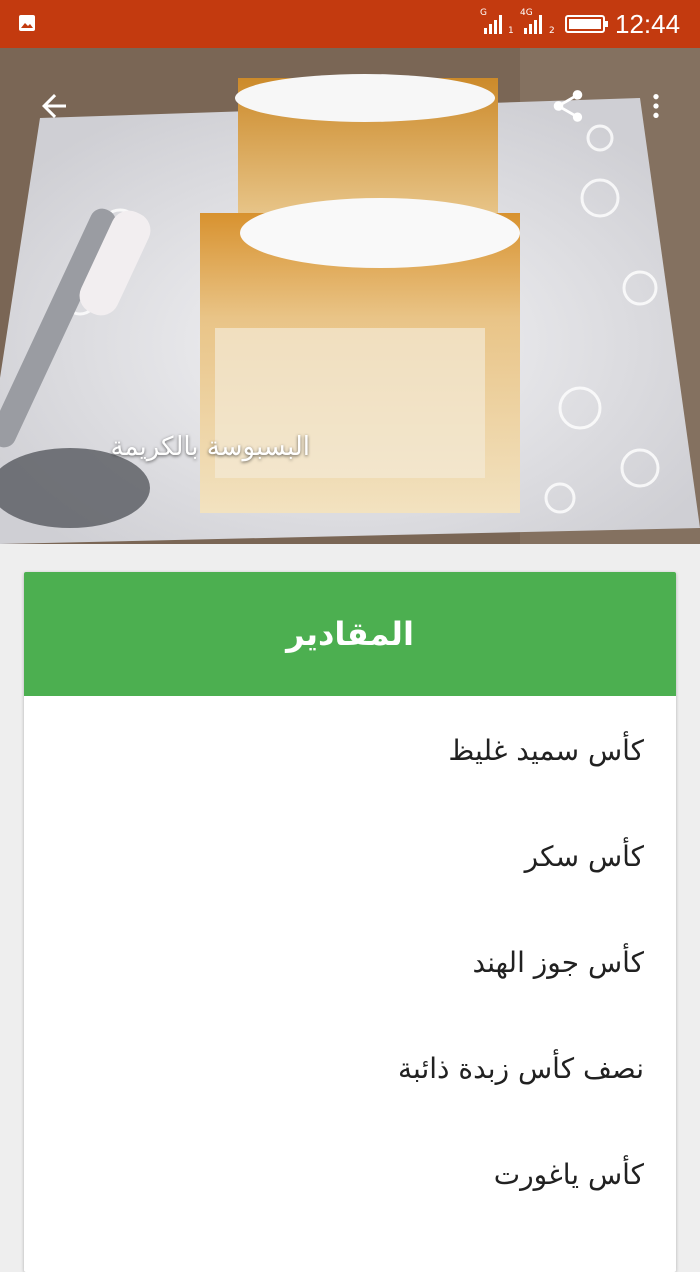 The height and width of the screenshot is (1272, 700). I want to click on sim-2-label: 2, so click(552, 31).